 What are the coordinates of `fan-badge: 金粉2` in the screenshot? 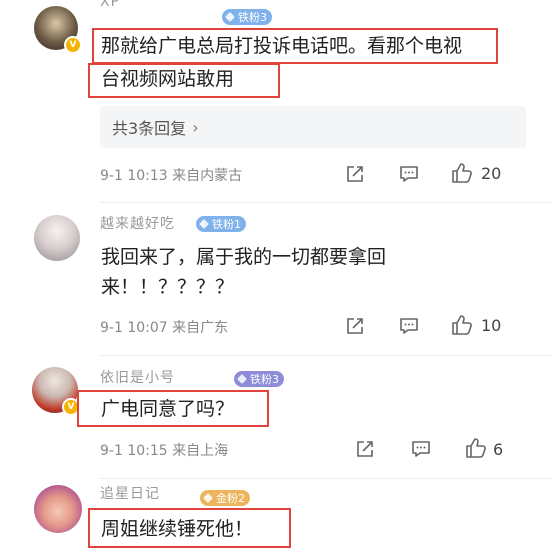 It's located at (225, 498).